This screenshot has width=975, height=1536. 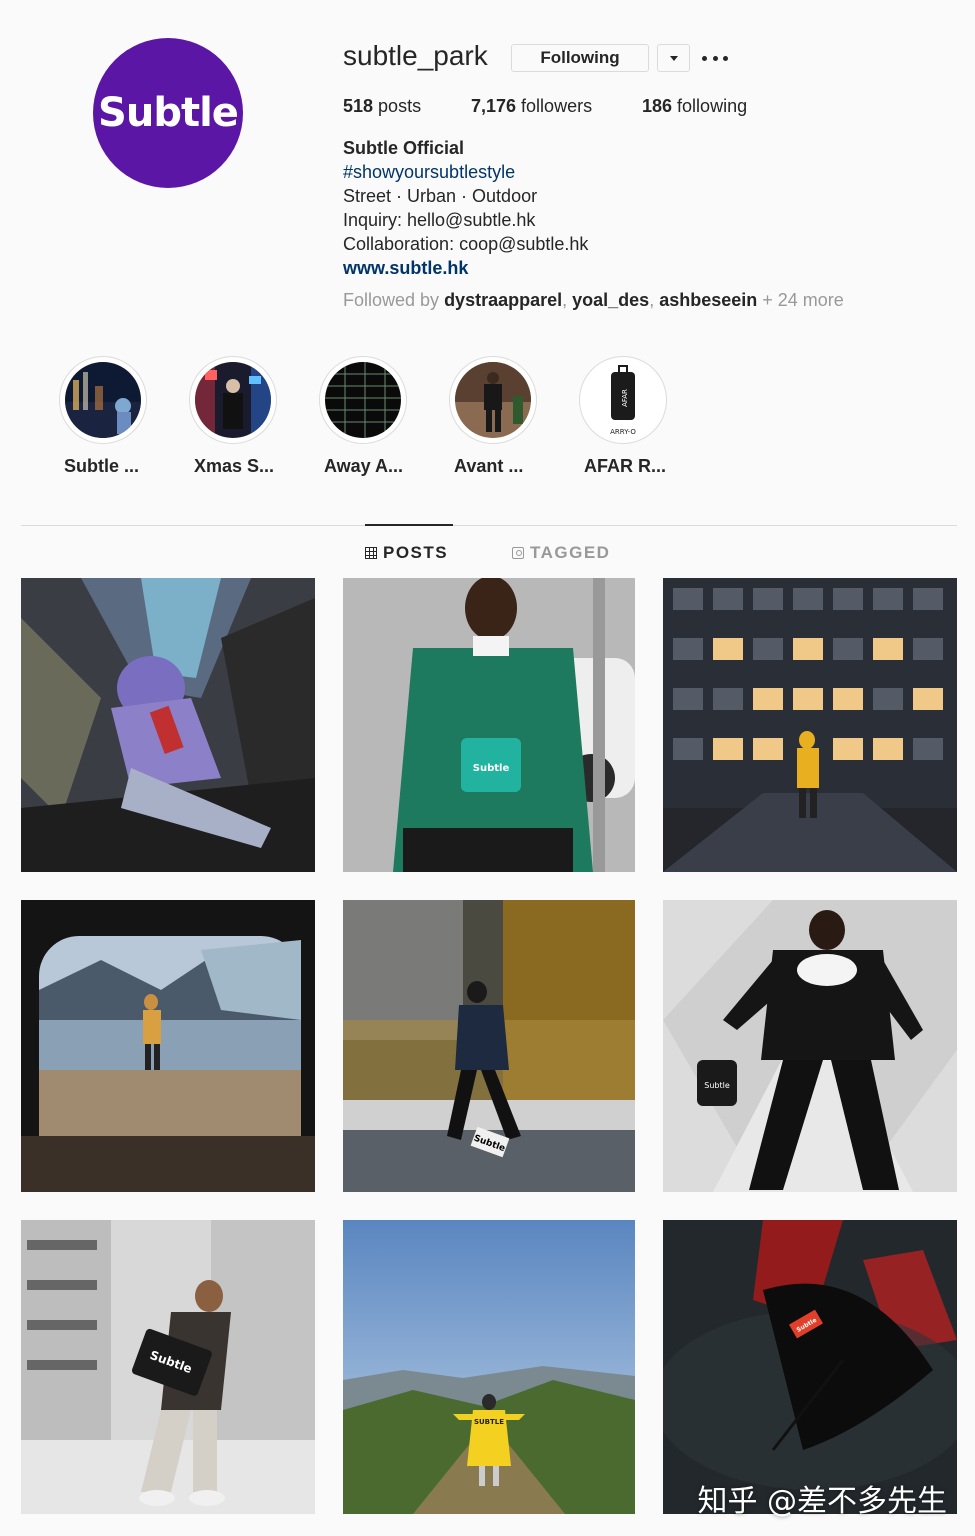 I want to click on profile-username: subtle_park, so click(x=415, y=55).